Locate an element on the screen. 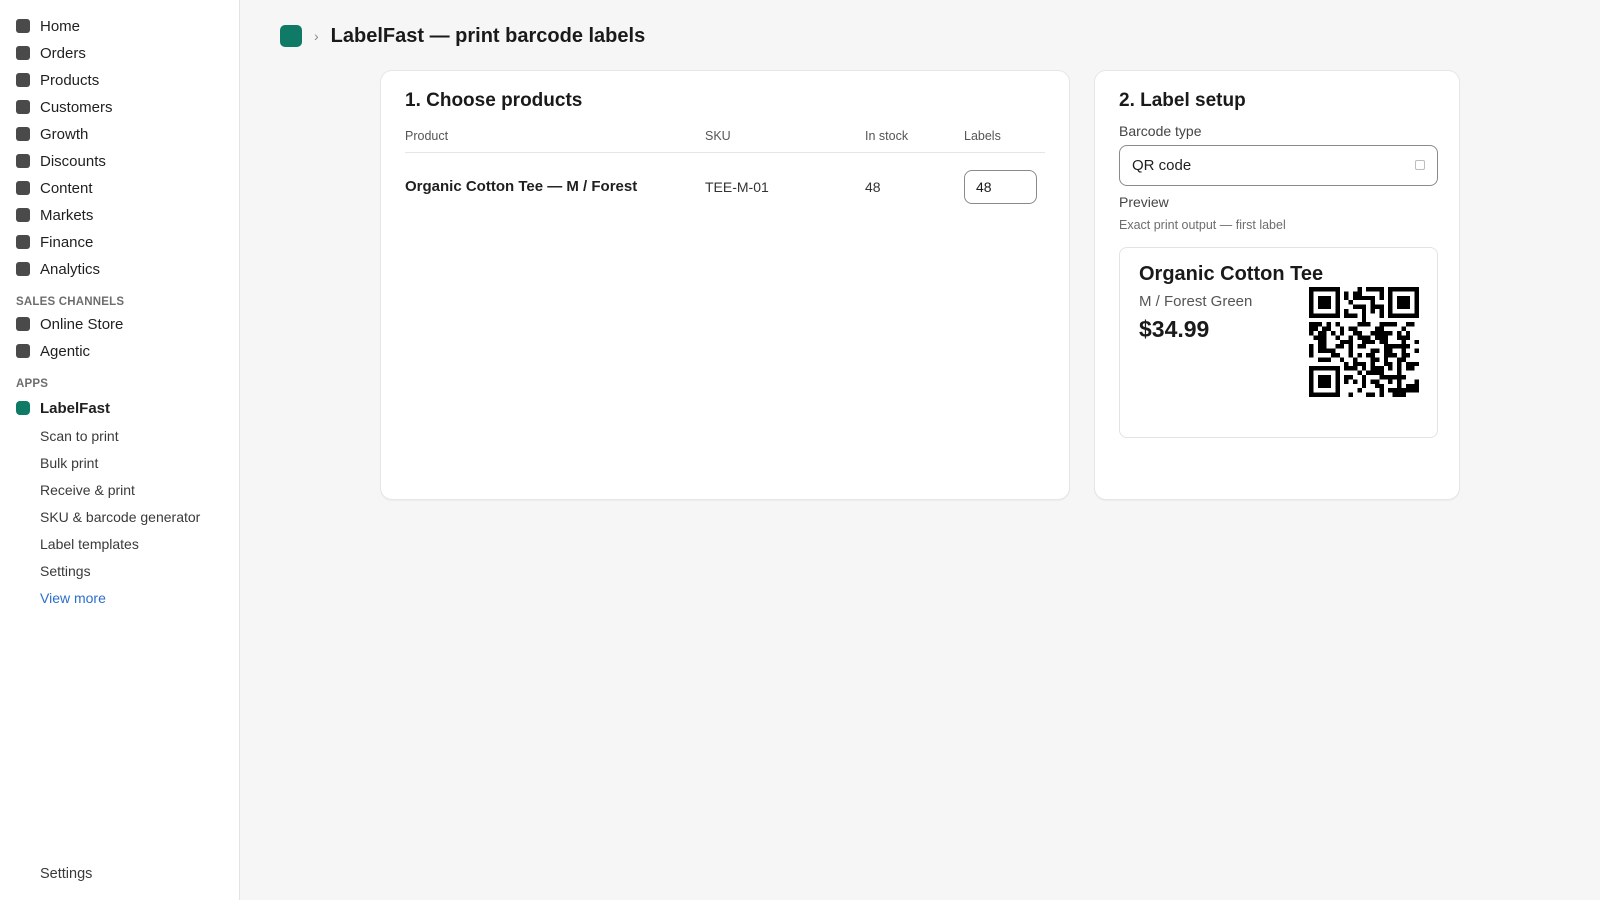 This screenshot has width=1600, height=900. view-more-link: View more is located at coordinates (73, 598).